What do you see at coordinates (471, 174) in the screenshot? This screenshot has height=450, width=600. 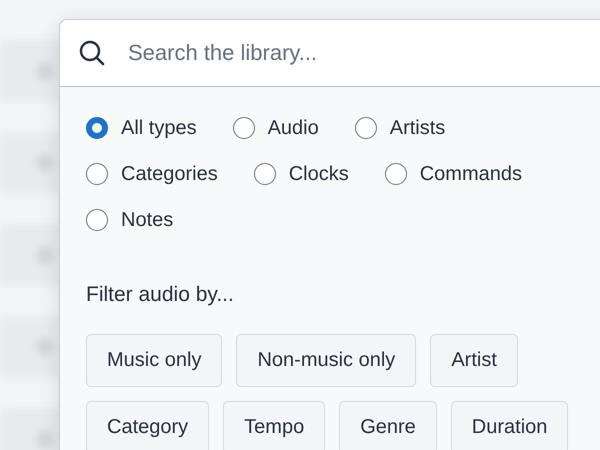 I see `radio-label: Commands` at bounding box center [471, 174].